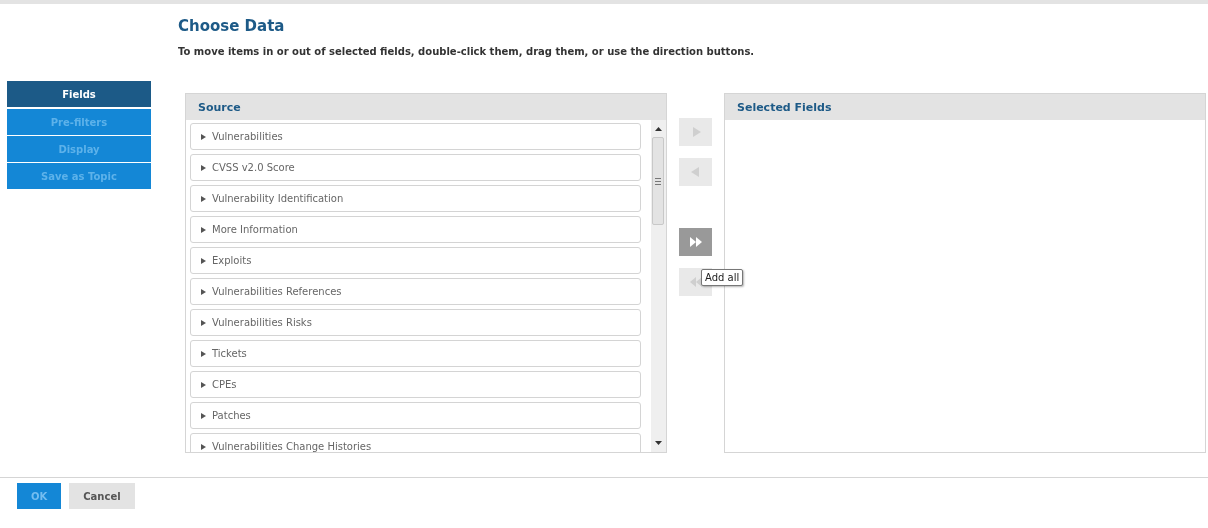  I want to click on field-group-item: Vulnerabilities Risks, so click(415, 322).